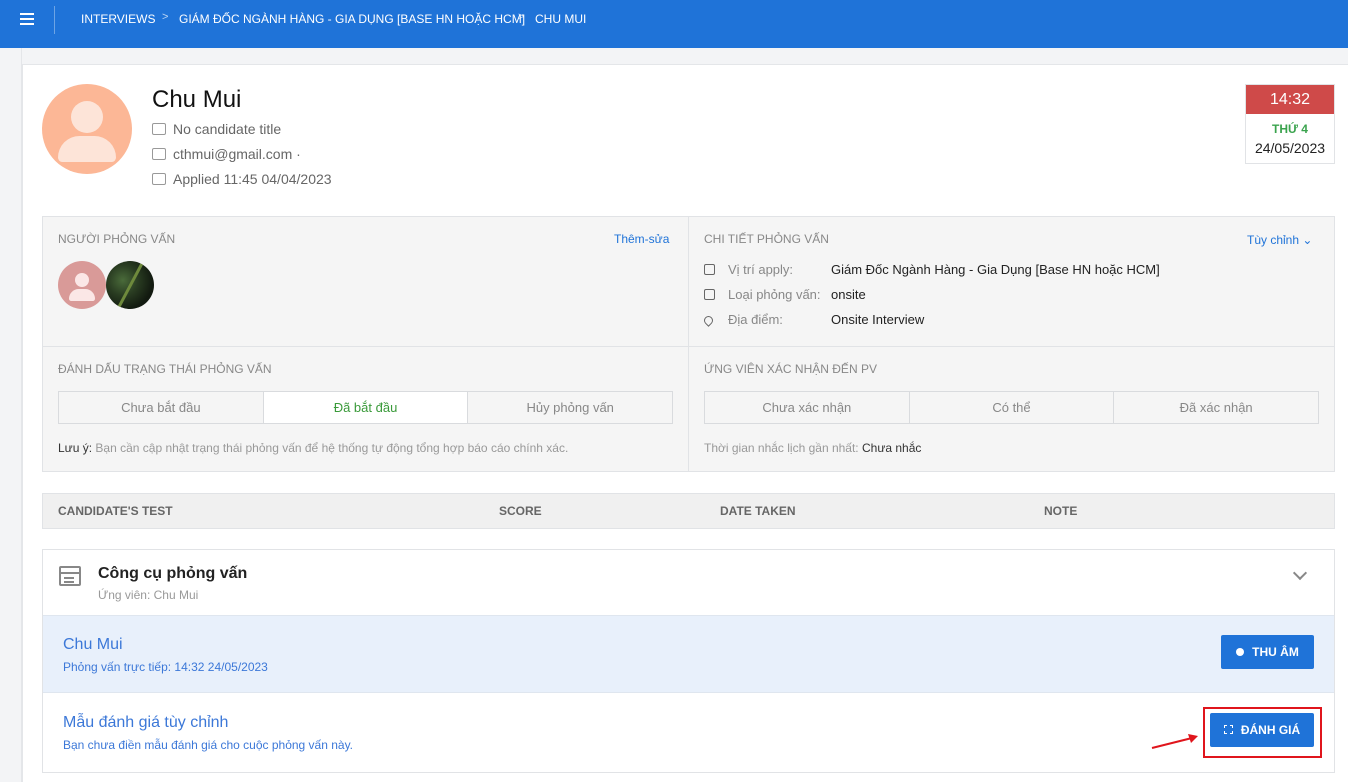 This screenshot has height=782, width=1348. Describe the element at coordinates (520, 511) in the screenshot. I see `column-score: SCORE` at that location.